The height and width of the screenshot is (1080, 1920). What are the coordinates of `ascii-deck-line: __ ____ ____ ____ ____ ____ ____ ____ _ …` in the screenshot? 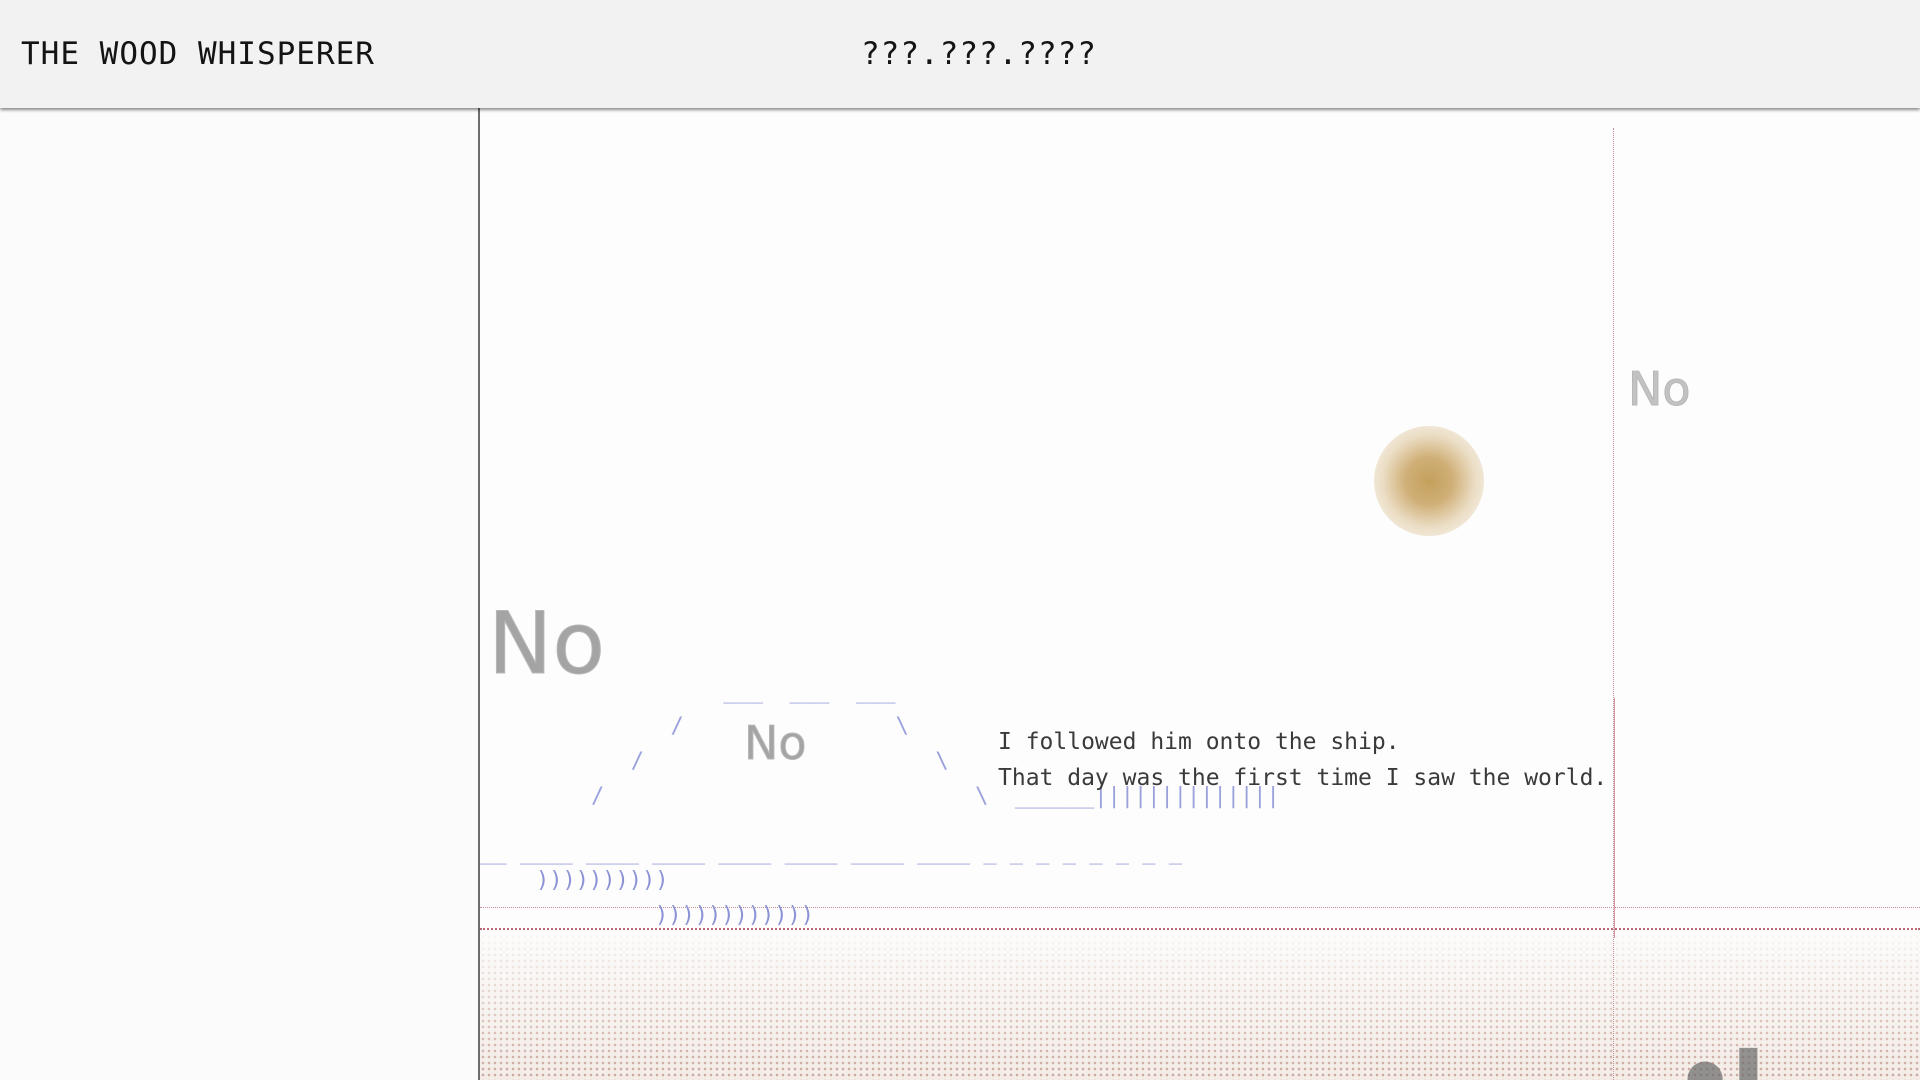 It's located at (831, 852).